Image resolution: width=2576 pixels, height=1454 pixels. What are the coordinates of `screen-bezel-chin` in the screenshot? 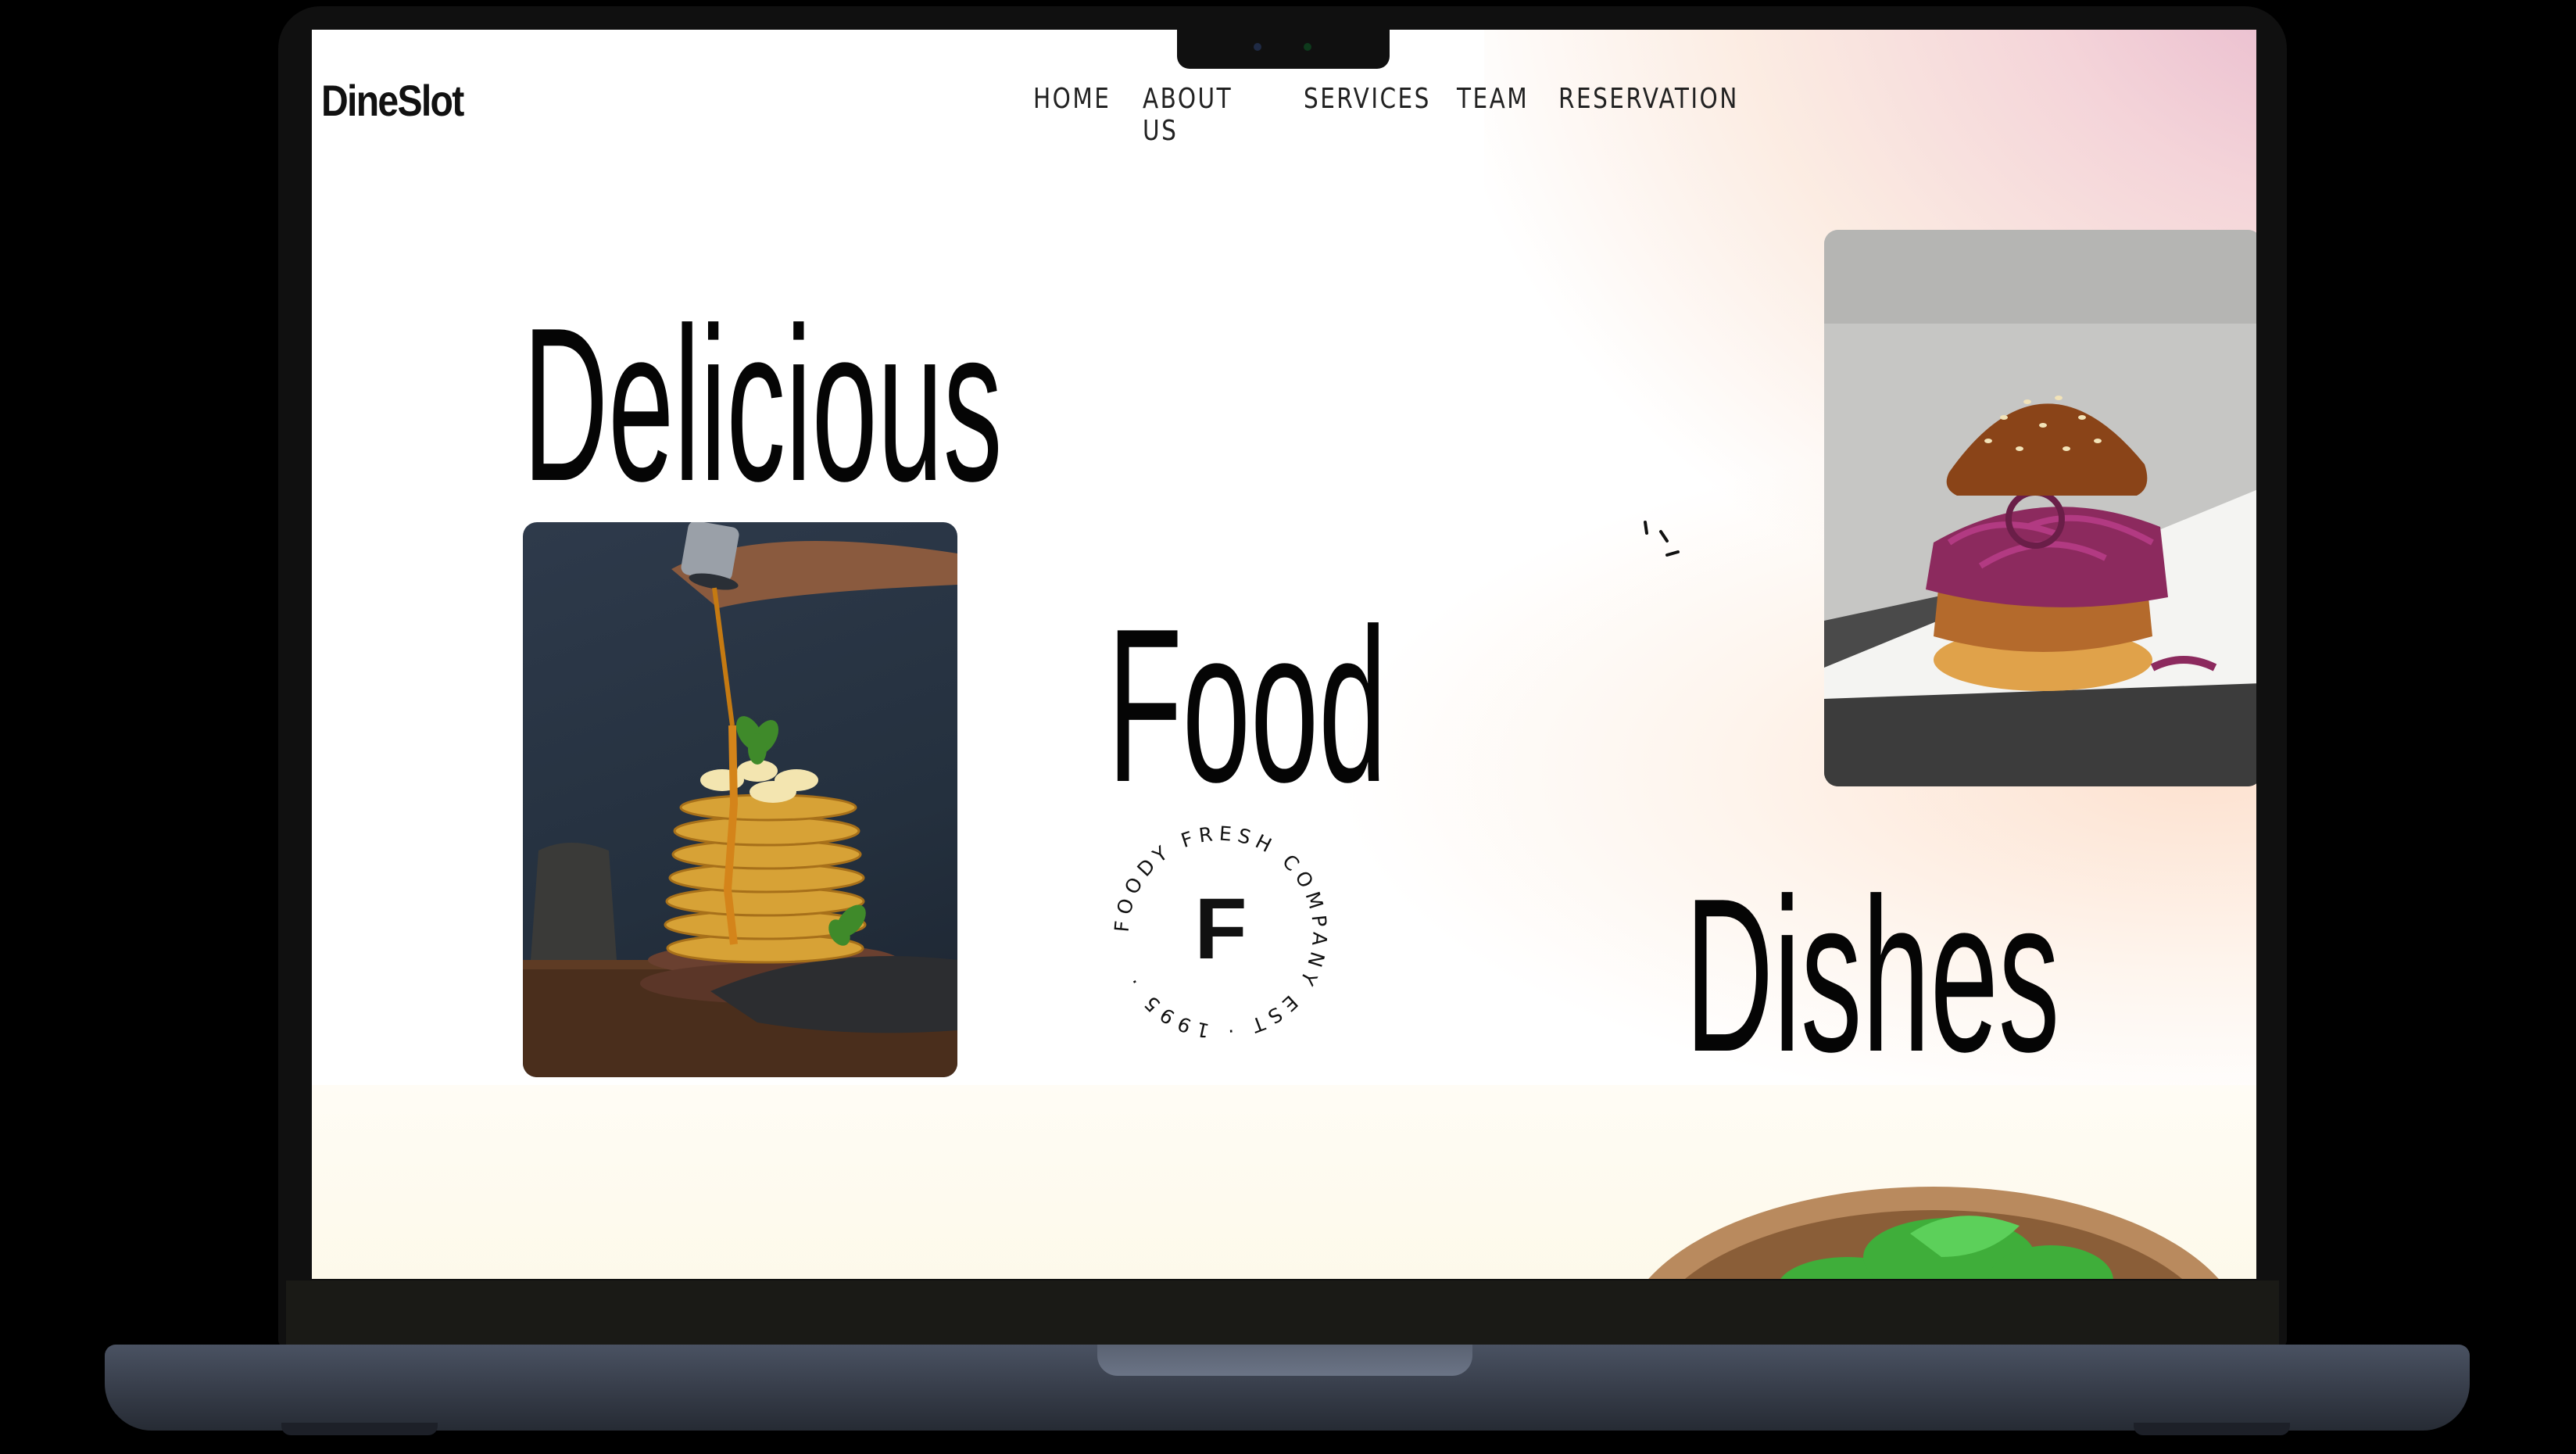 It's located at (1282, 1314).